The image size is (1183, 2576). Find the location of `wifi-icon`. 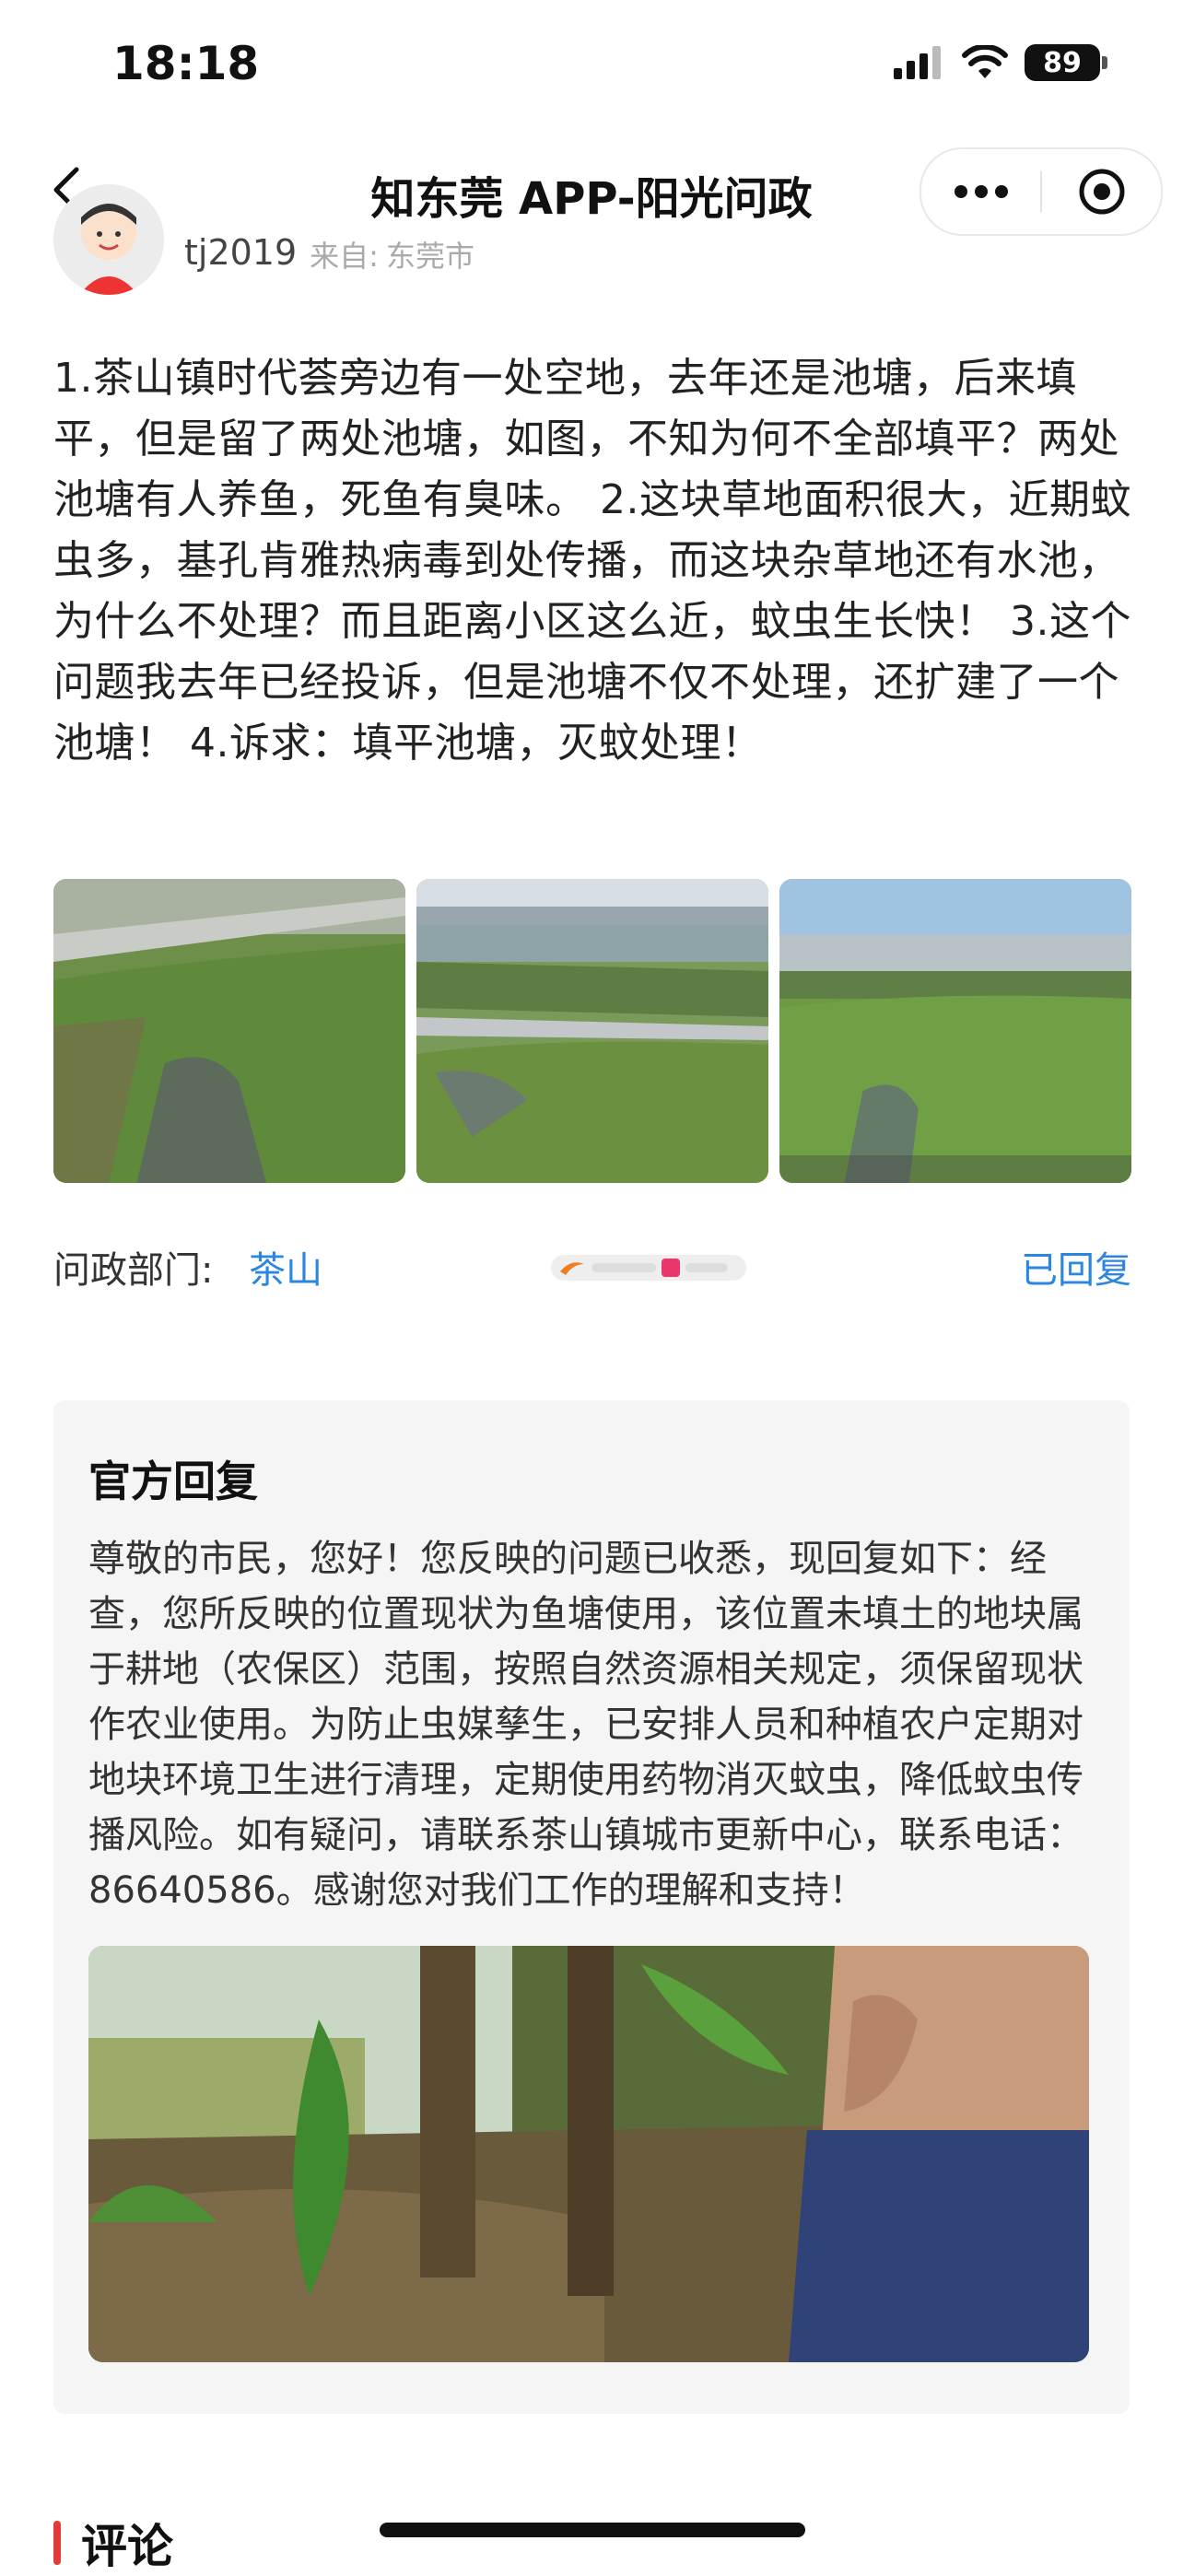

wifi-icon is located at coordinates (985, 61).